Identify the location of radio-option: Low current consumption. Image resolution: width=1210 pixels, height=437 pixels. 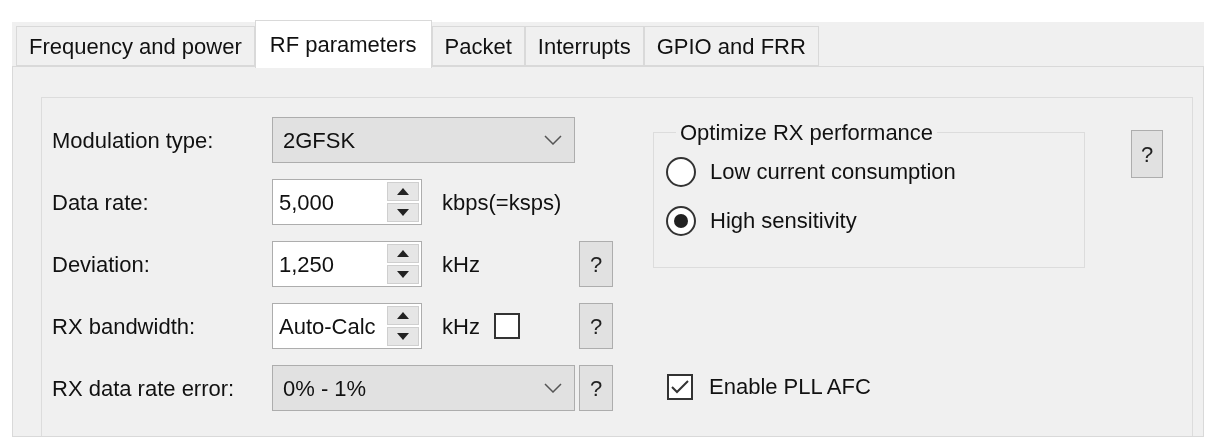
(869, 171).